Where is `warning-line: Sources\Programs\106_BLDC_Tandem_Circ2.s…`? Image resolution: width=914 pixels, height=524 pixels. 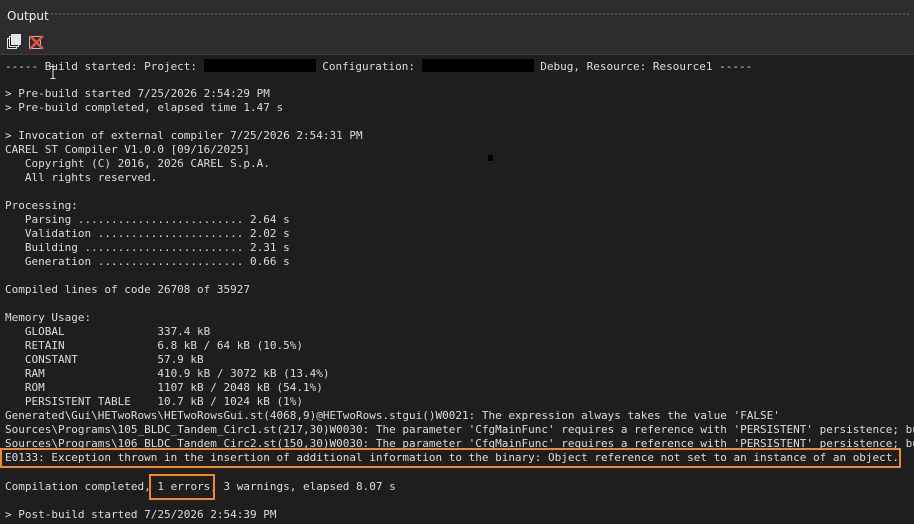 warning-line: Sources\Programs\106_BLDC_Tandem_Circ2.s… is located at coordinates (459, 443).